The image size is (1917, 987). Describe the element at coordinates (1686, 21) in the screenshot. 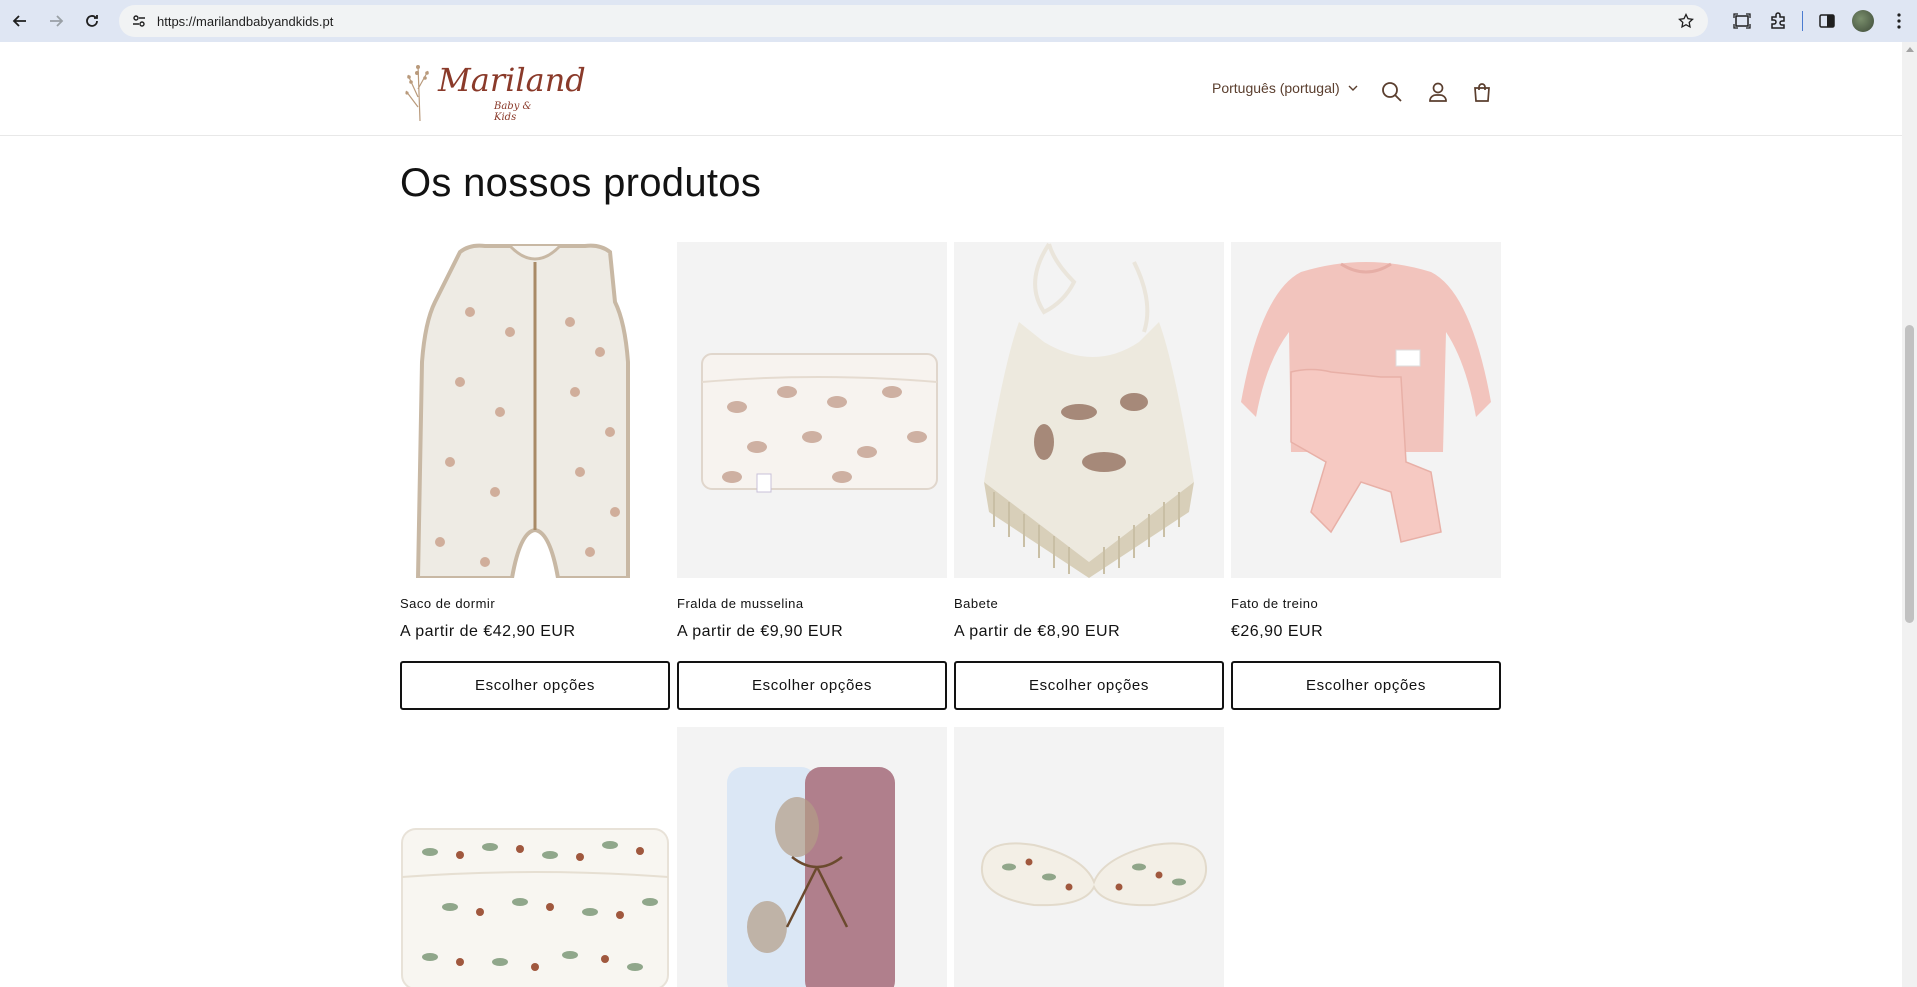

I see `star-icon` at that location.